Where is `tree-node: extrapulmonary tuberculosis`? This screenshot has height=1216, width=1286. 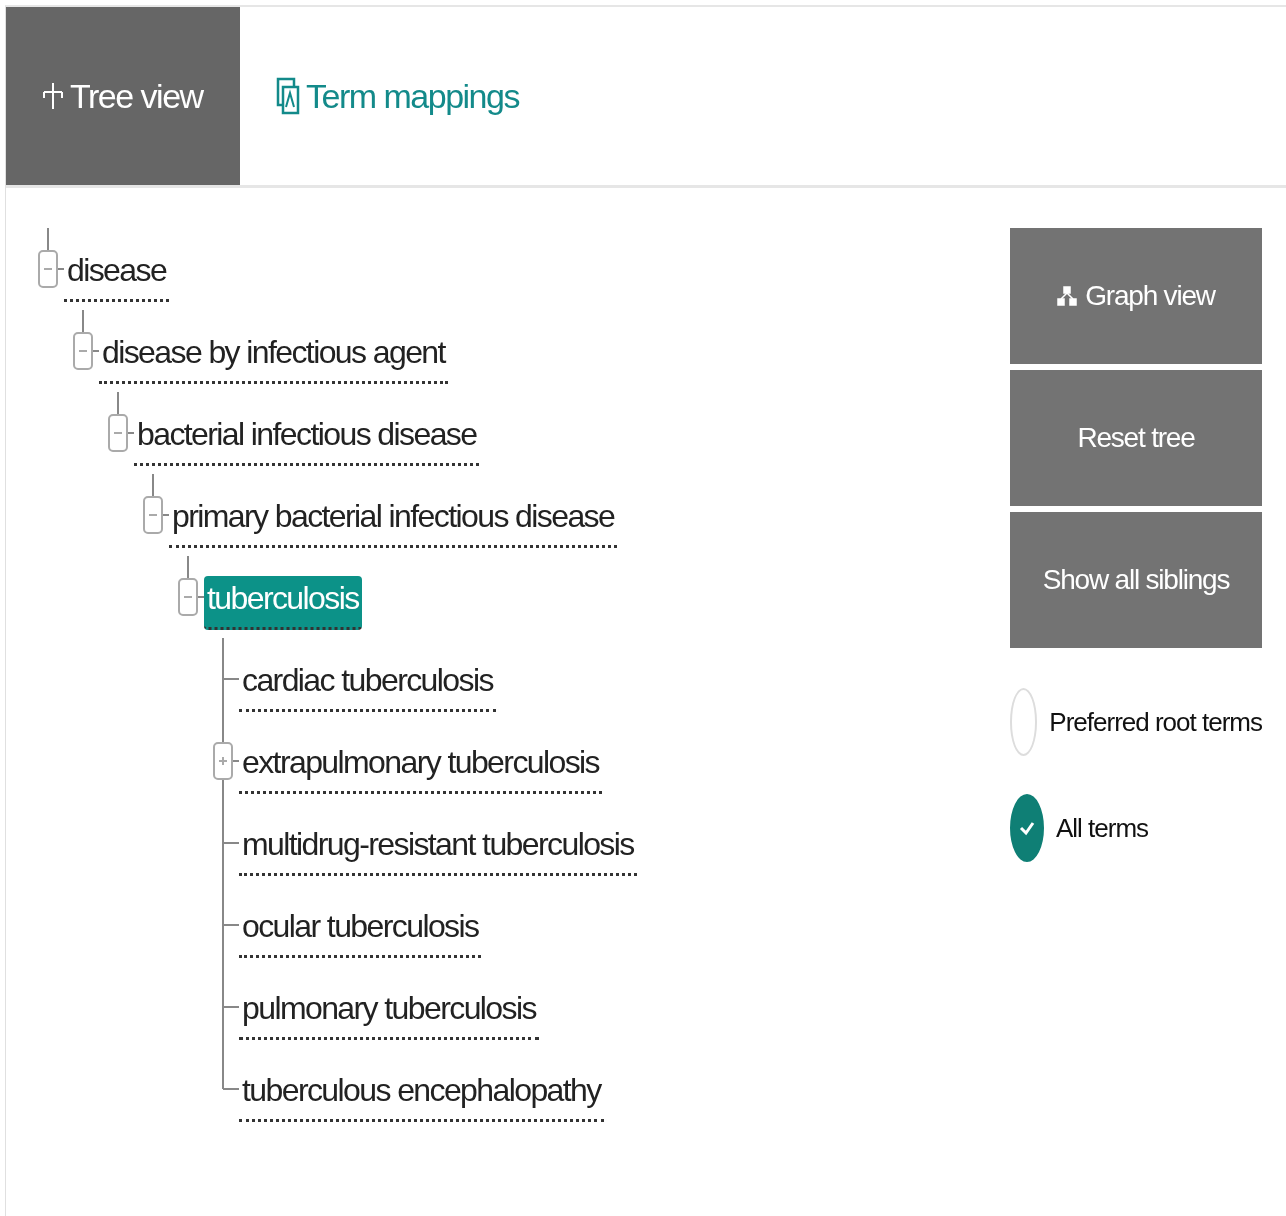
tree-node: extrapulmonary tuberculosis is located at coordinates (420, 767).